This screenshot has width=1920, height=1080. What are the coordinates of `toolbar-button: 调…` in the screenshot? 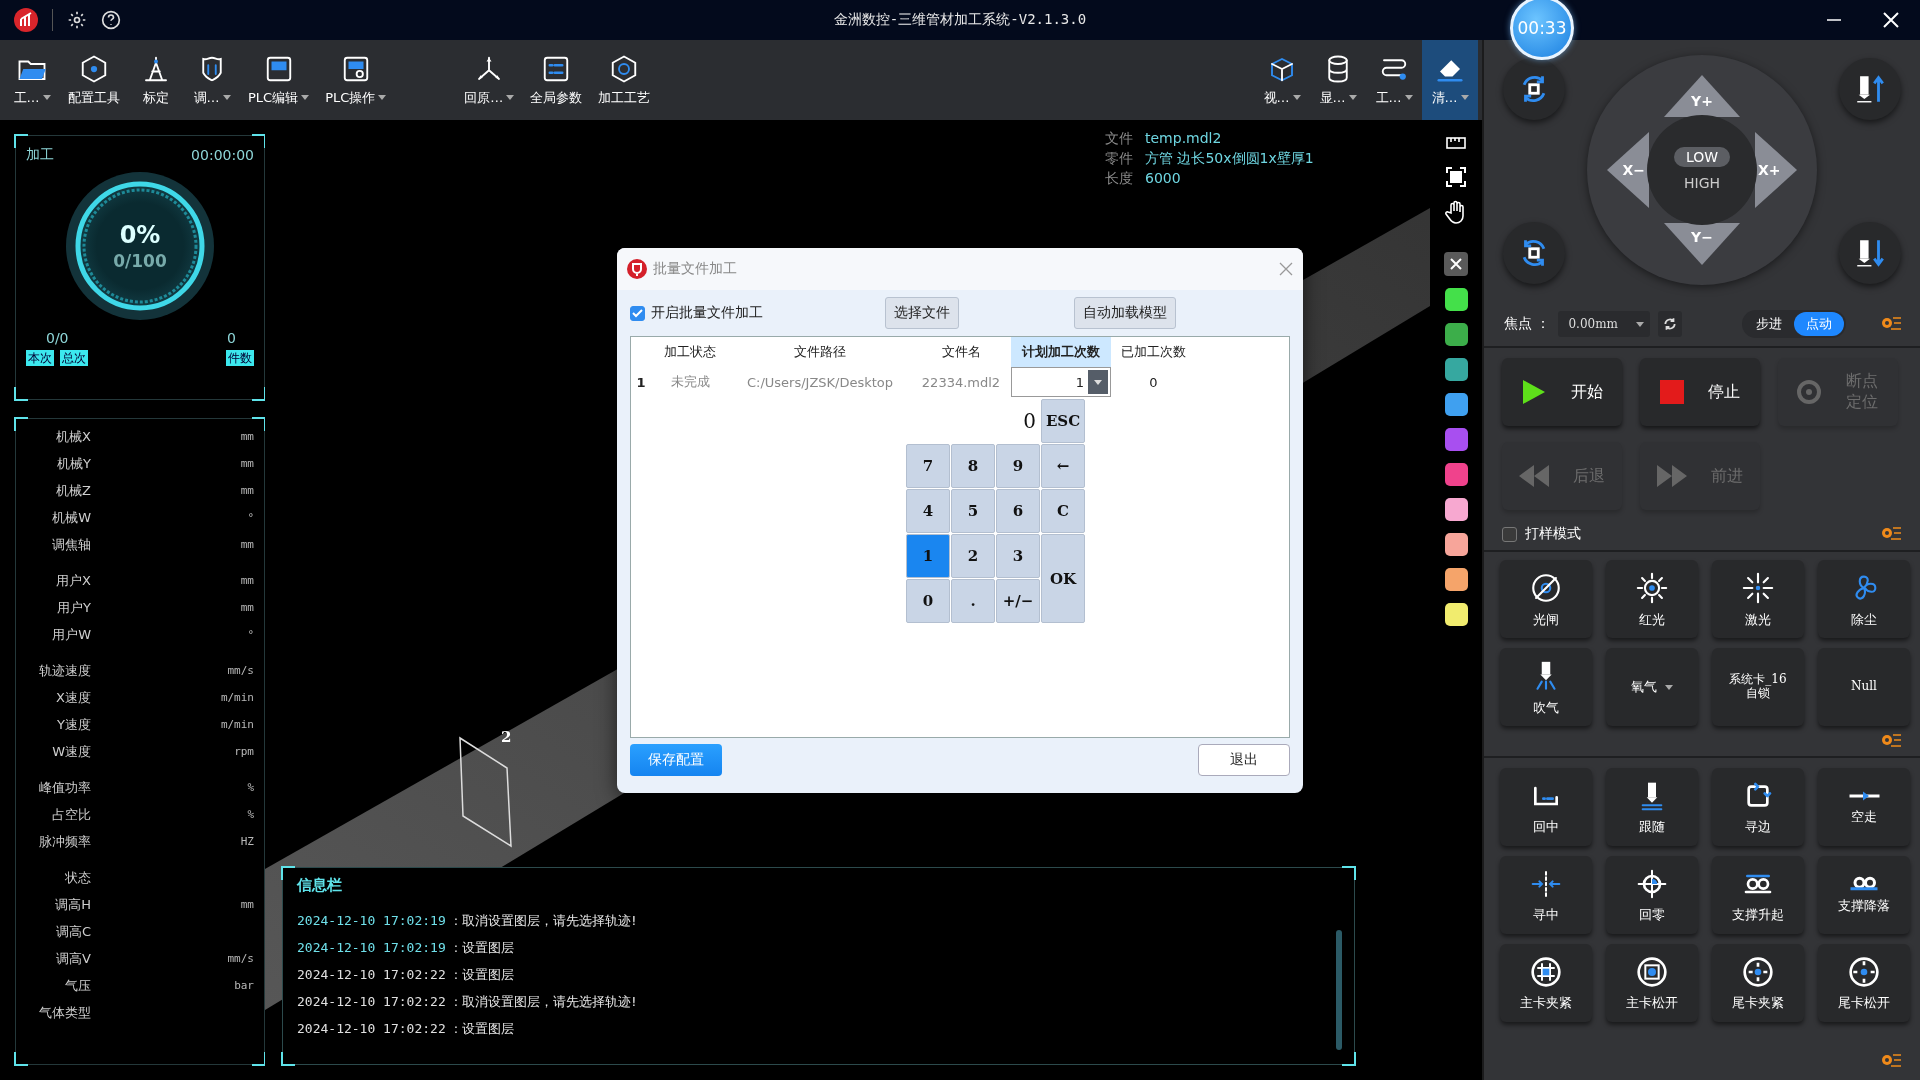 It's located at (212, 80).